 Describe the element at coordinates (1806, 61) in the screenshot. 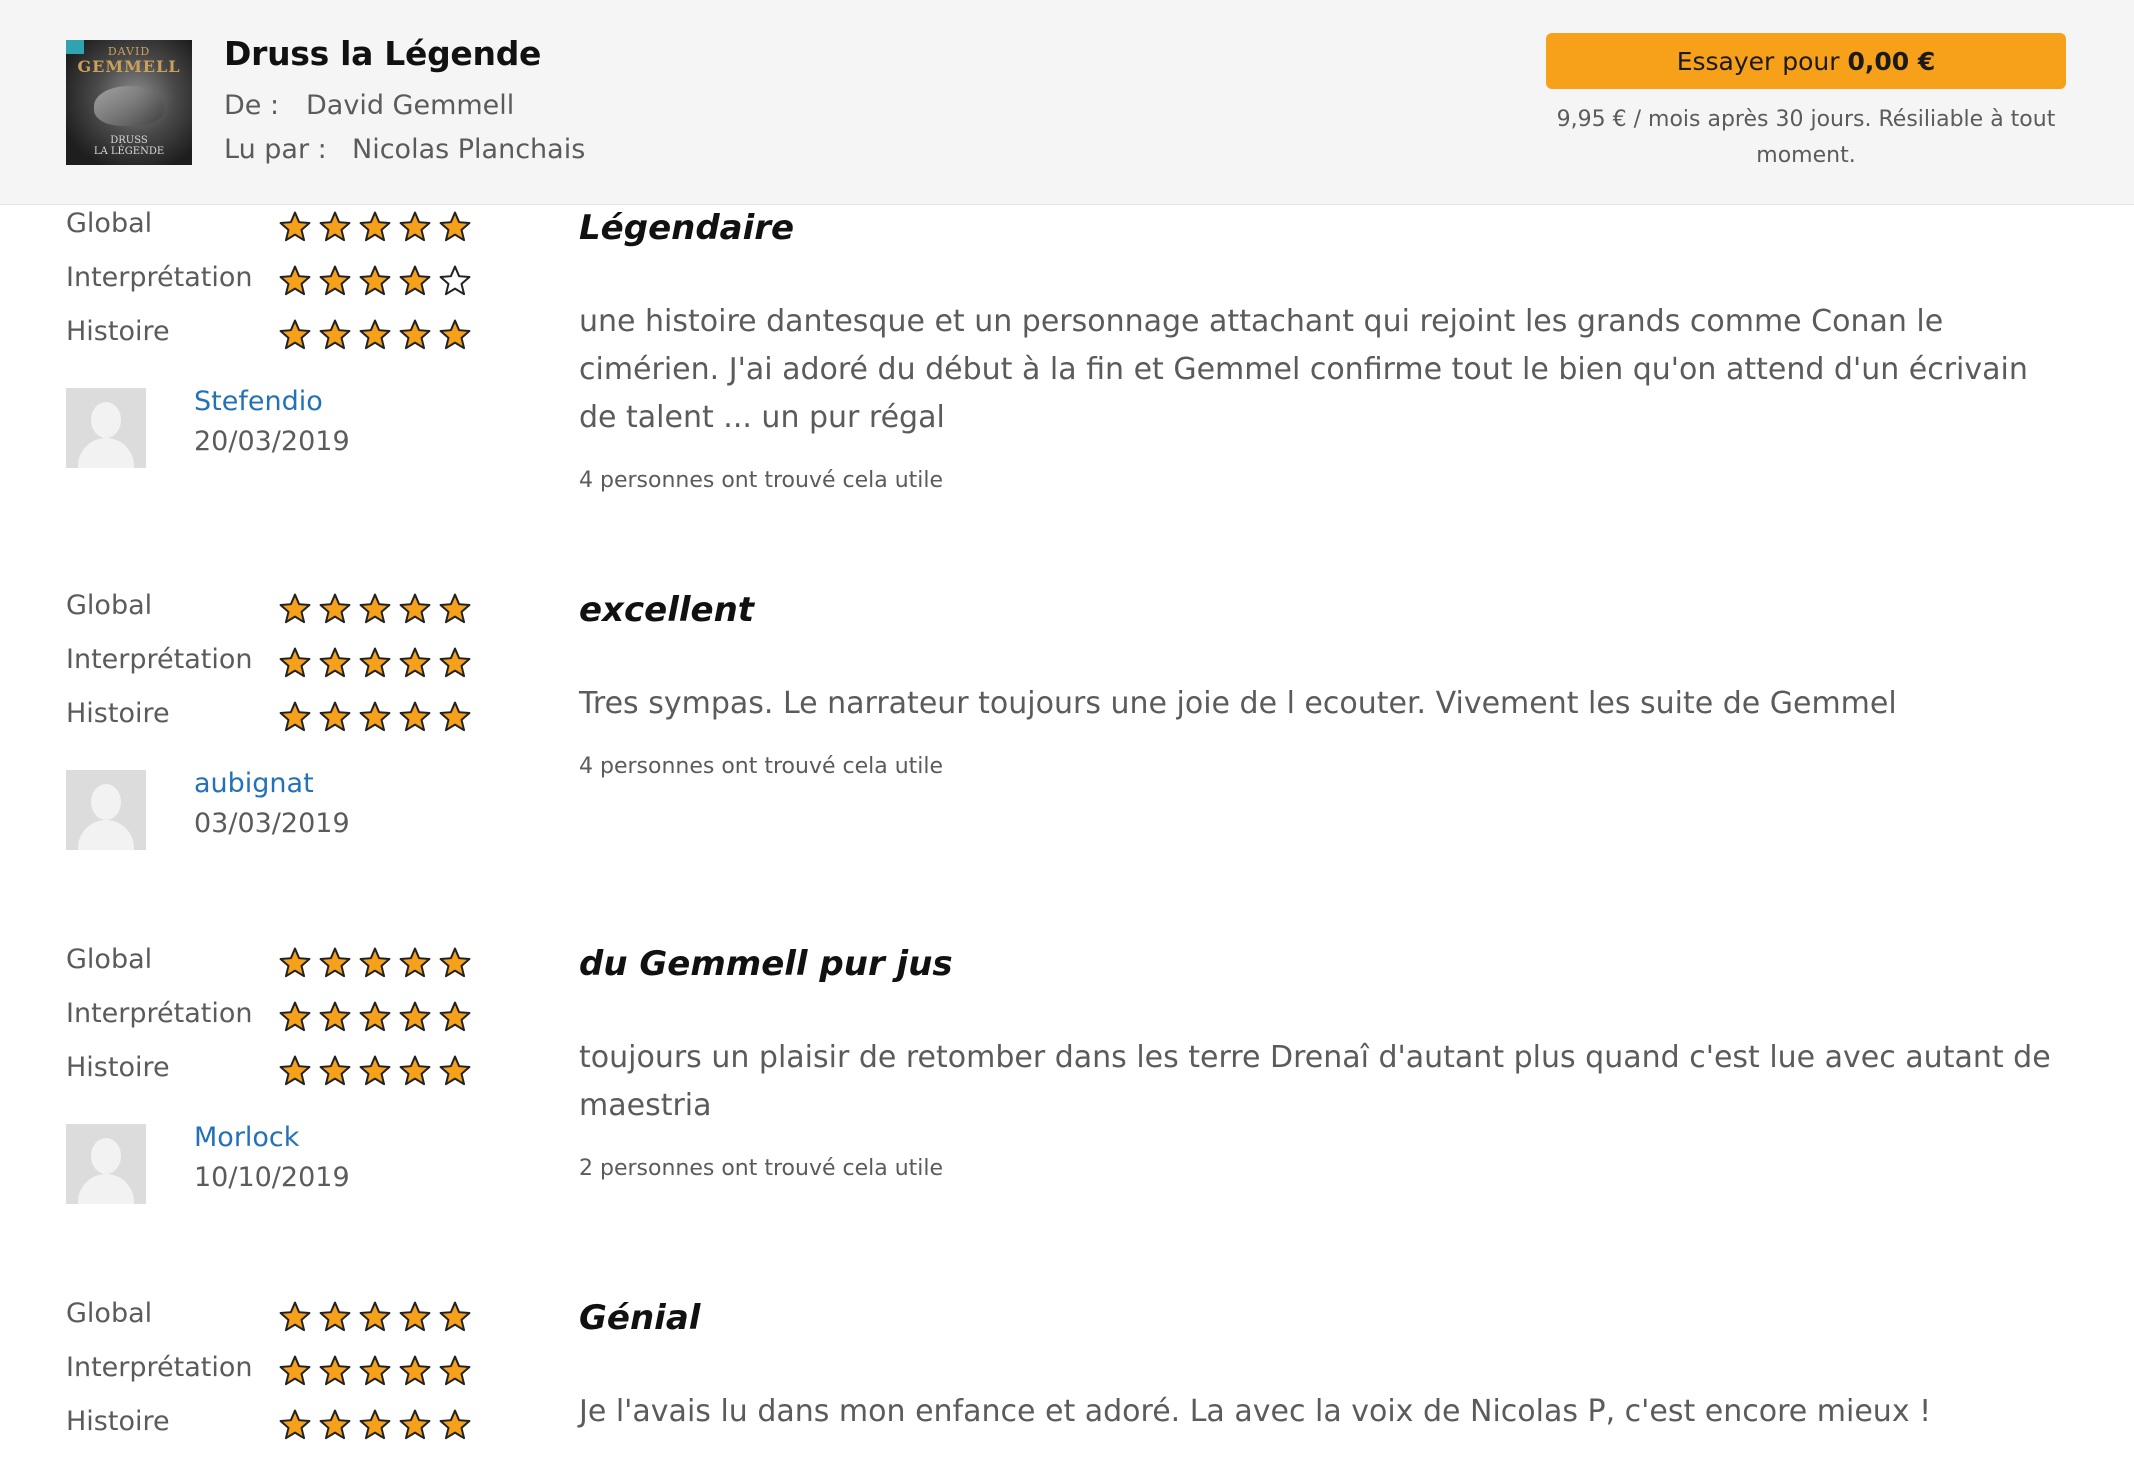

I see `try-for-free-button: Essayer pour 0,00 €` at that location.